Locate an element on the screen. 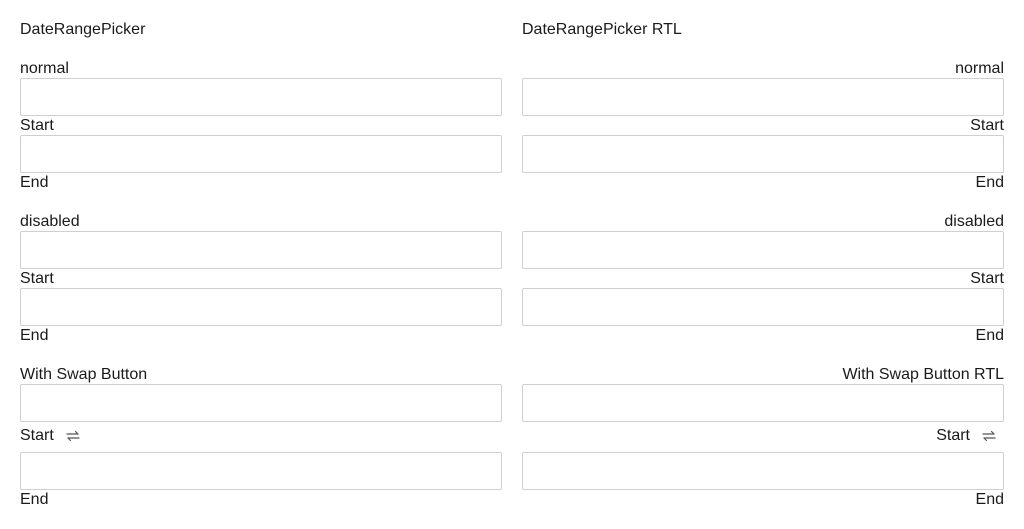  section-label-swap: With Swap Button RTL is located at coordinates (923, 374).